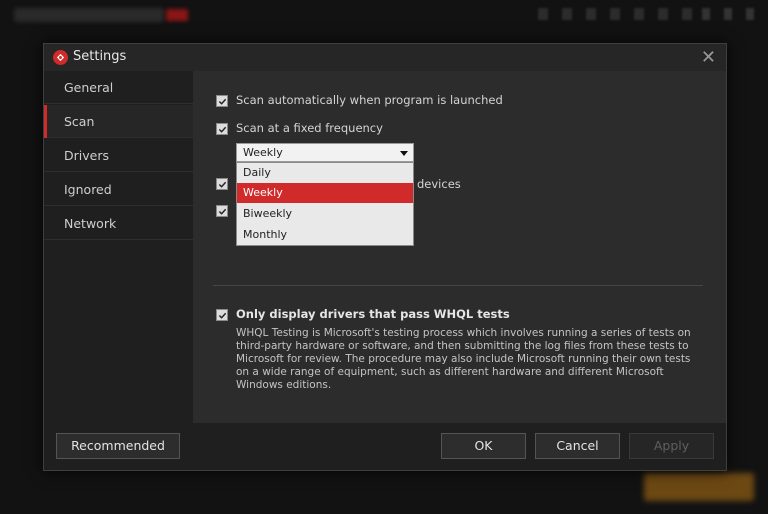  Describe the element at coordinates (309, 128) in the screenshot. I see `fixed-frequency-label: Scan at a fixed frequency` at that location.